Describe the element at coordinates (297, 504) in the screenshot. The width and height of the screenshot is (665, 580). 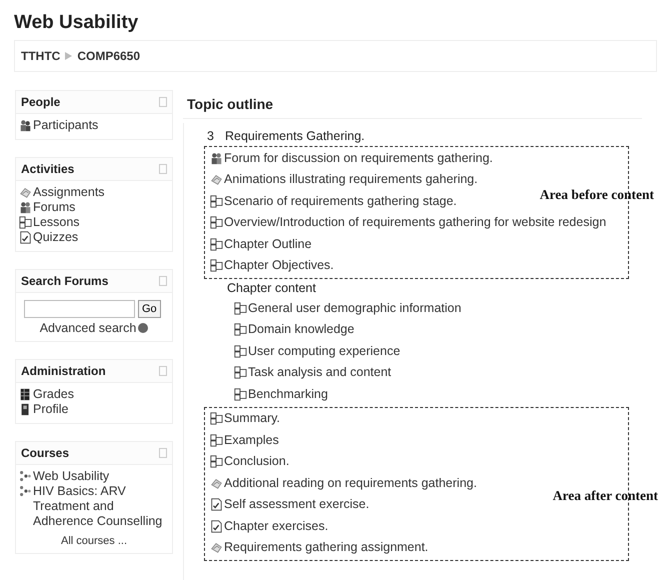
I see `activity-link: Self assessment exercise.` at that location.